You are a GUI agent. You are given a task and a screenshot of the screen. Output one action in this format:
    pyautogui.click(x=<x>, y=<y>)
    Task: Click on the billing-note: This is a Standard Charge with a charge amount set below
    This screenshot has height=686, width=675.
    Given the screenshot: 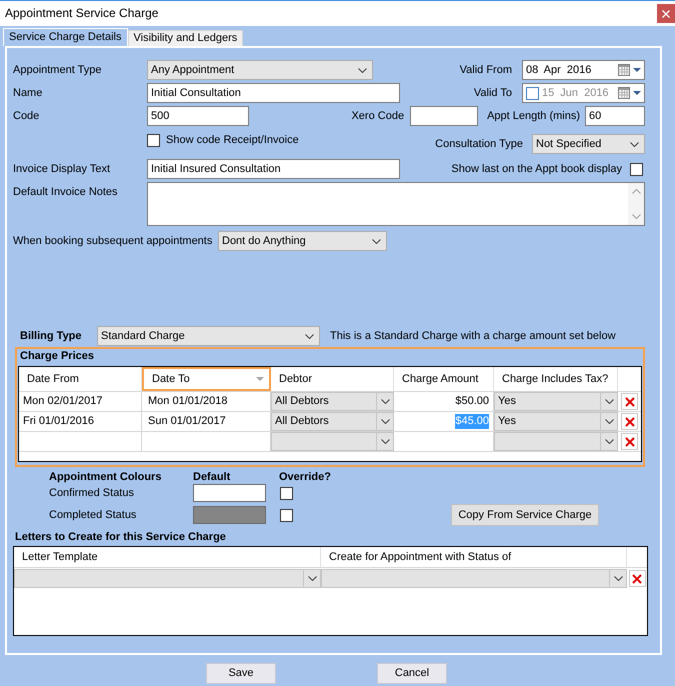 What is the action you would take?
    pyautogui.click(x=473, y=336)
    